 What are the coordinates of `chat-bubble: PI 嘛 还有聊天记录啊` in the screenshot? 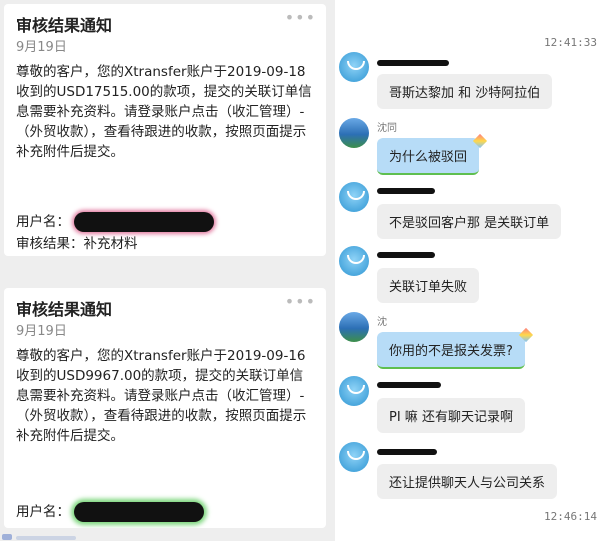 It's located at (451, 415).